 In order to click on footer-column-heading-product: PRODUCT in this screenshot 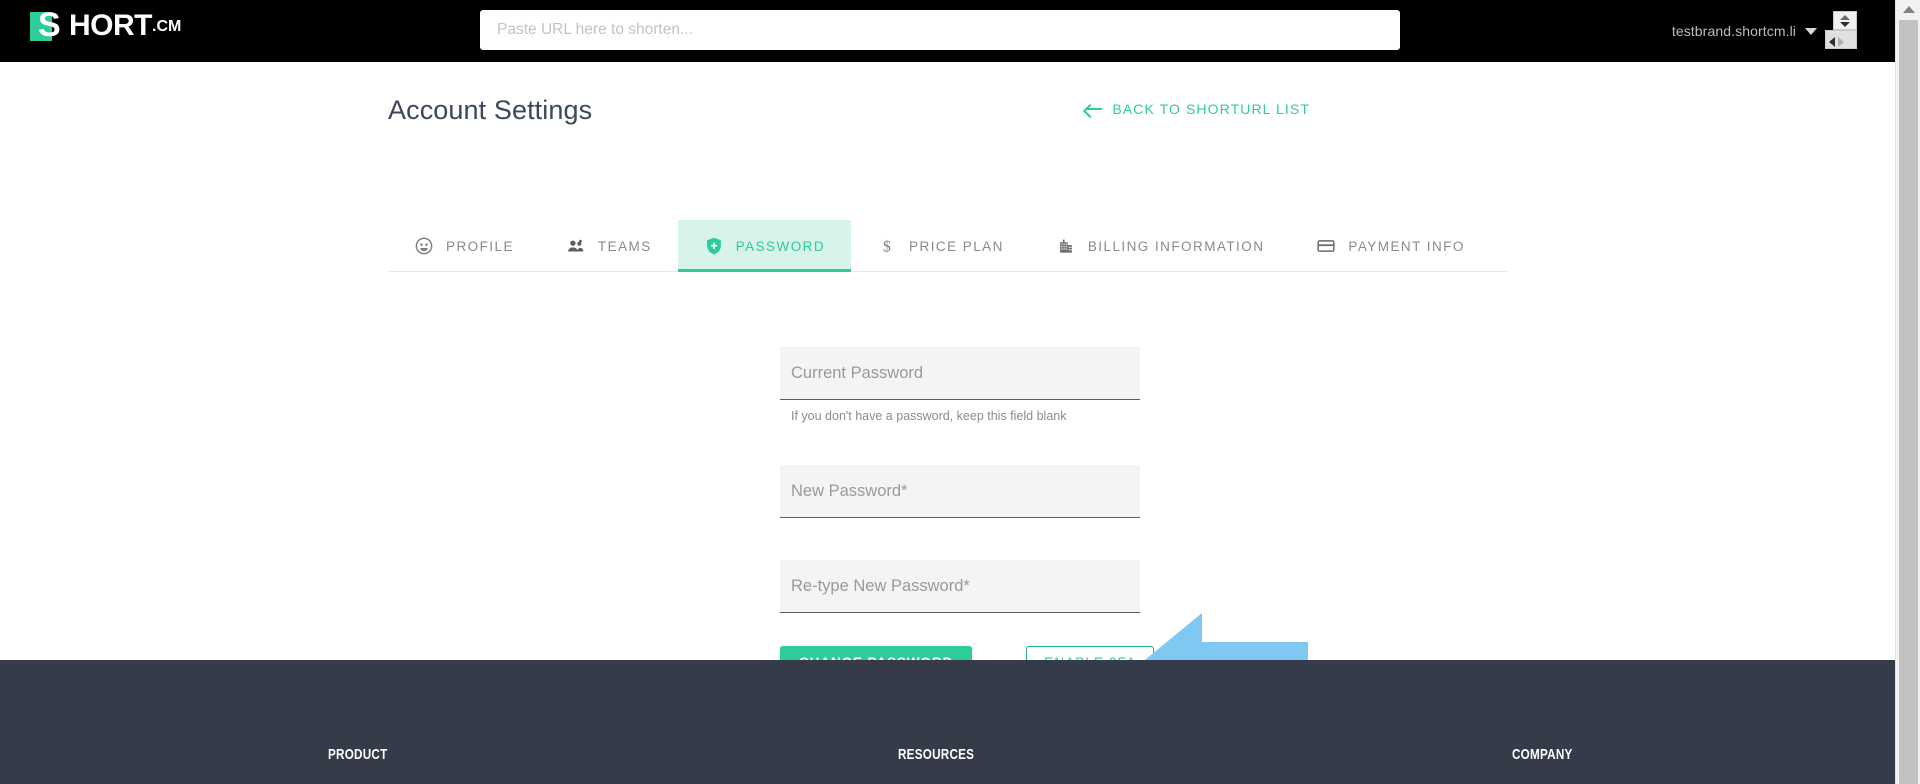, I will do `click(358, 754)`.